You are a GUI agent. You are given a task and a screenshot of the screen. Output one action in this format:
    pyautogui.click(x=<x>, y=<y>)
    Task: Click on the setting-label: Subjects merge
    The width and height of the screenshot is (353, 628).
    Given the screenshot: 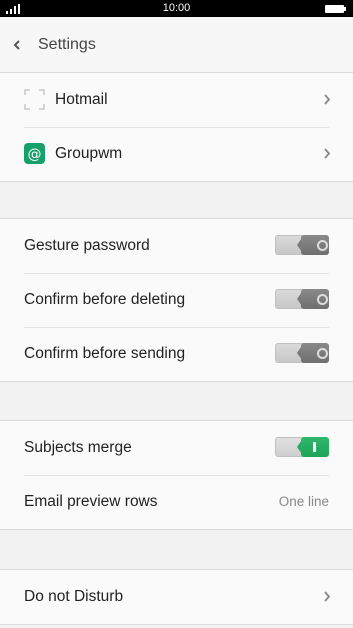 What is the action you would take?
    pyautogui.click(x=78, y=447)
    